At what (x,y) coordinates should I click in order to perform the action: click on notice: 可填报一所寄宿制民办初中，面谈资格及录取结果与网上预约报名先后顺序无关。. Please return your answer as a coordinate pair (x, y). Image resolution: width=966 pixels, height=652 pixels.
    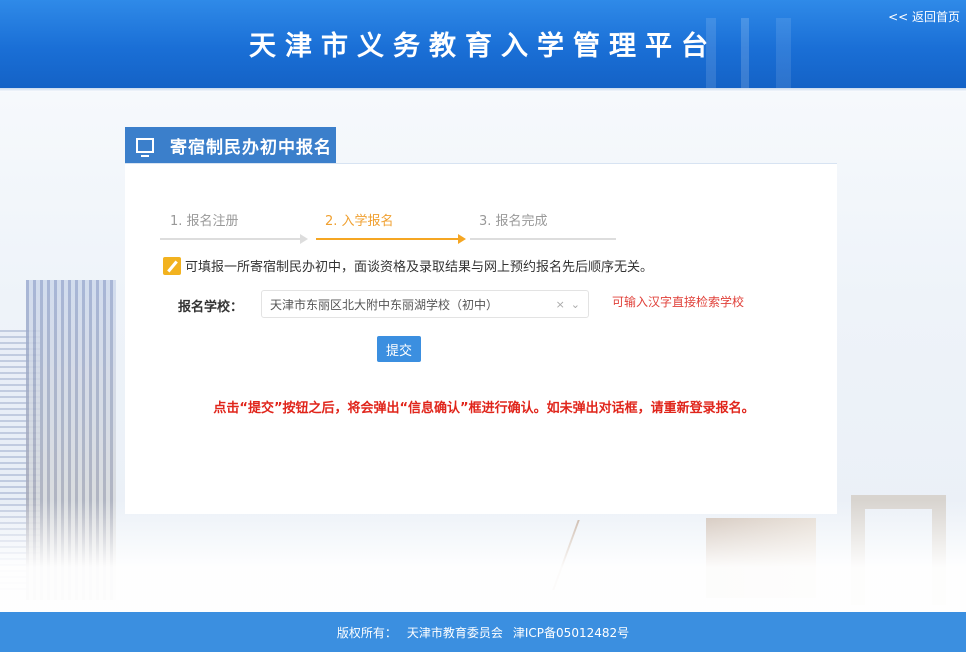
    Looking at the image, I should click on (408, 265).